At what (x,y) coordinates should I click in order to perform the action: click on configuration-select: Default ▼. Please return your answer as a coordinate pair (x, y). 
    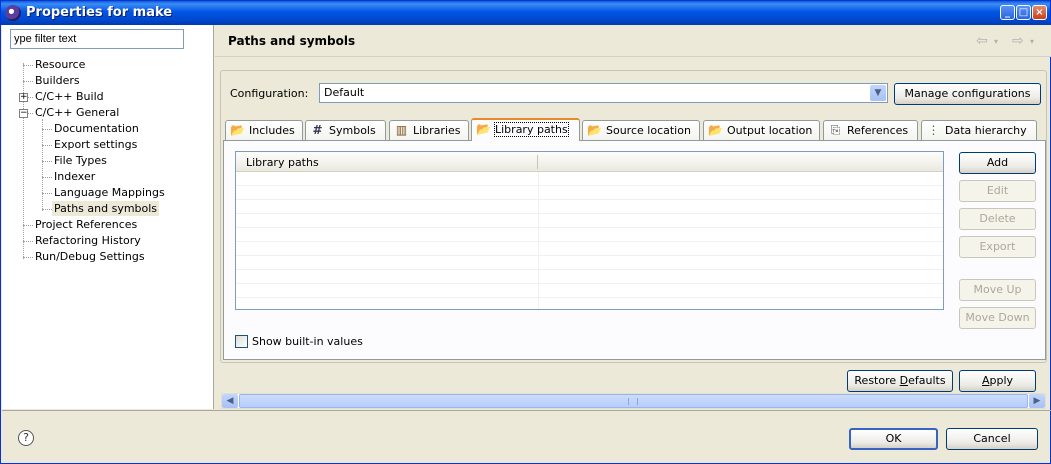
    Looking at the image, I should click on (603, 93).